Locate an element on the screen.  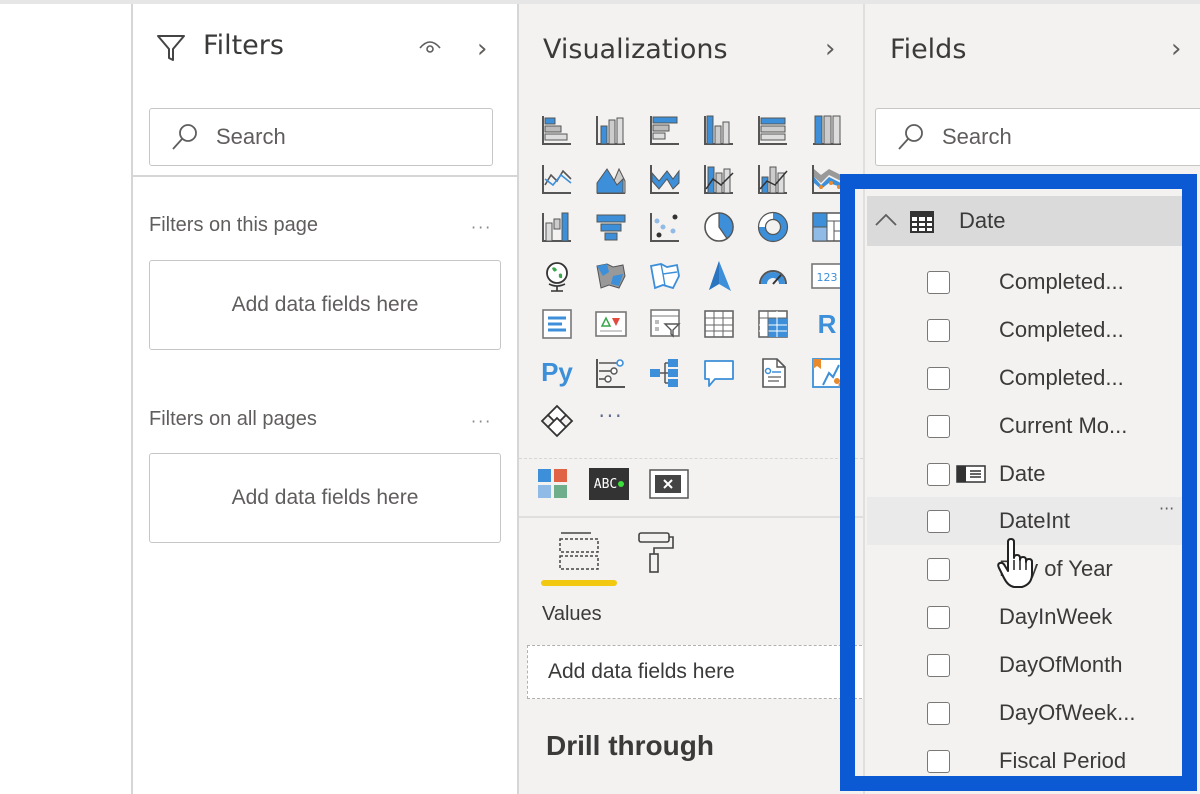
card-icon: 123 is located at coordinates (827, 276).